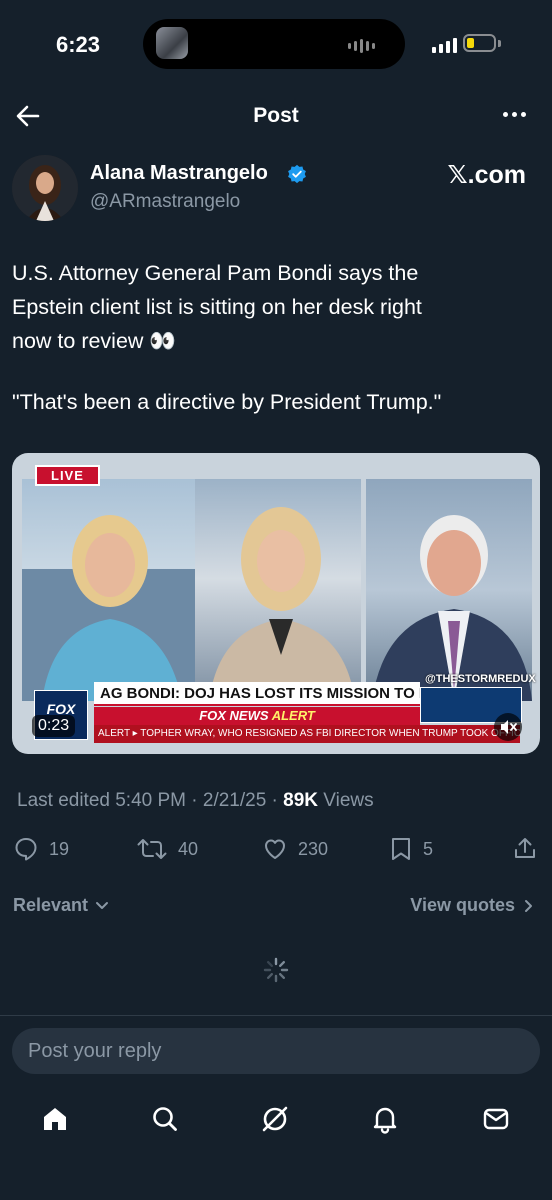 This screenshot has width=552, height=1200. What do you see at coordinates (188, 848) in the screenshot?
I see `repost-count: 40` at bounding box center [188, 848].